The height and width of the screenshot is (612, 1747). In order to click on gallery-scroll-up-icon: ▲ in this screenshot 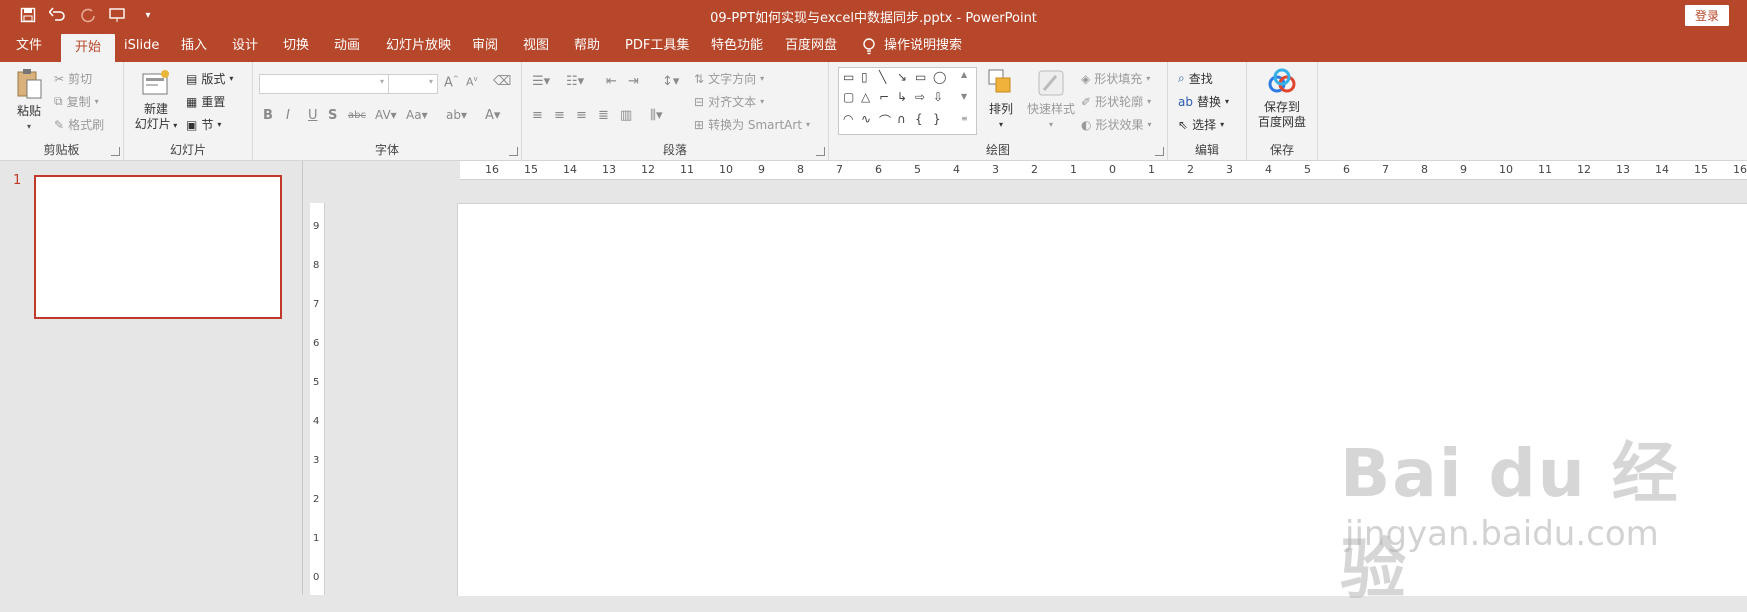, I will do `click(964, 74)`.